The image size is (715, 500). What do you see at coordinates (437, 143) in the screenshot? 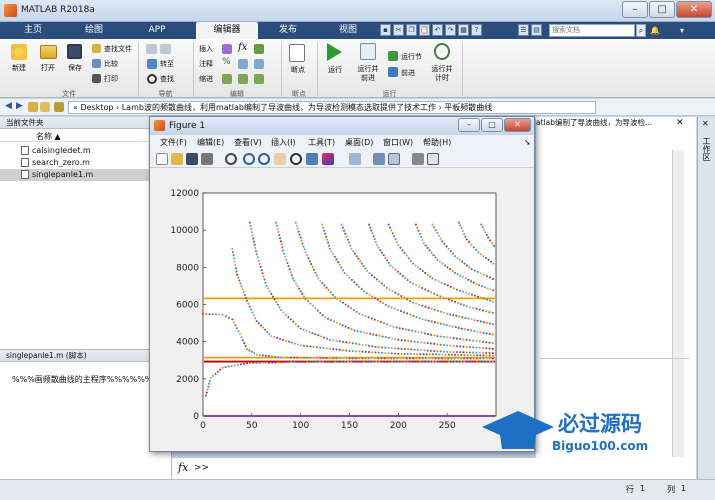
I see `menu-help: 帮助(H)` at bounding box center [437, 143].